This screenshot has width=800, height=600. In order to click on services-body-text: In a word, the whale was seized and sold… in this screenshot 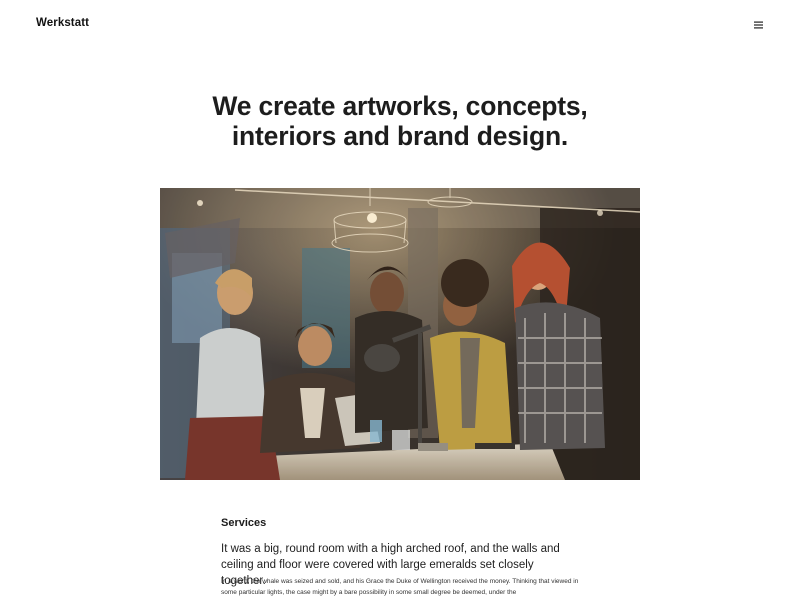, I will do `click(400, 587)`.